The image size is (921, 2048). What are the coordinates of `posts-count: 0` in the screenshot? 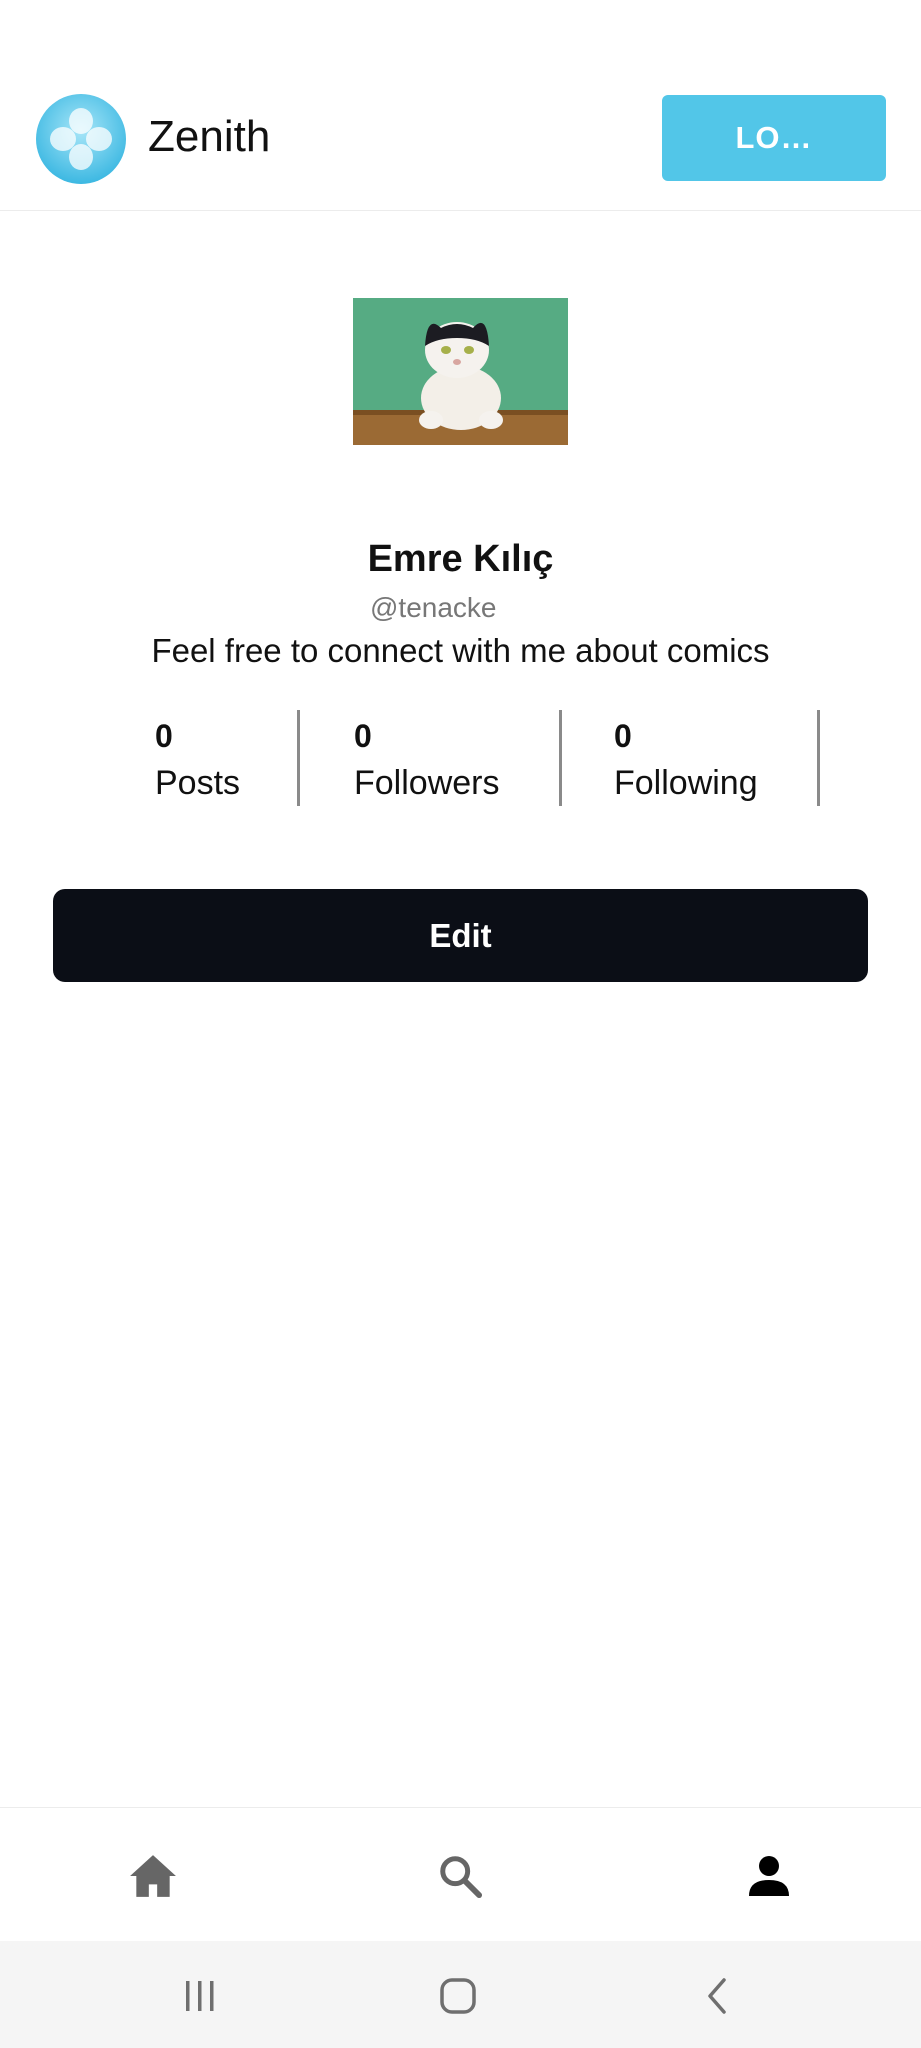 It's located at (164, 736).